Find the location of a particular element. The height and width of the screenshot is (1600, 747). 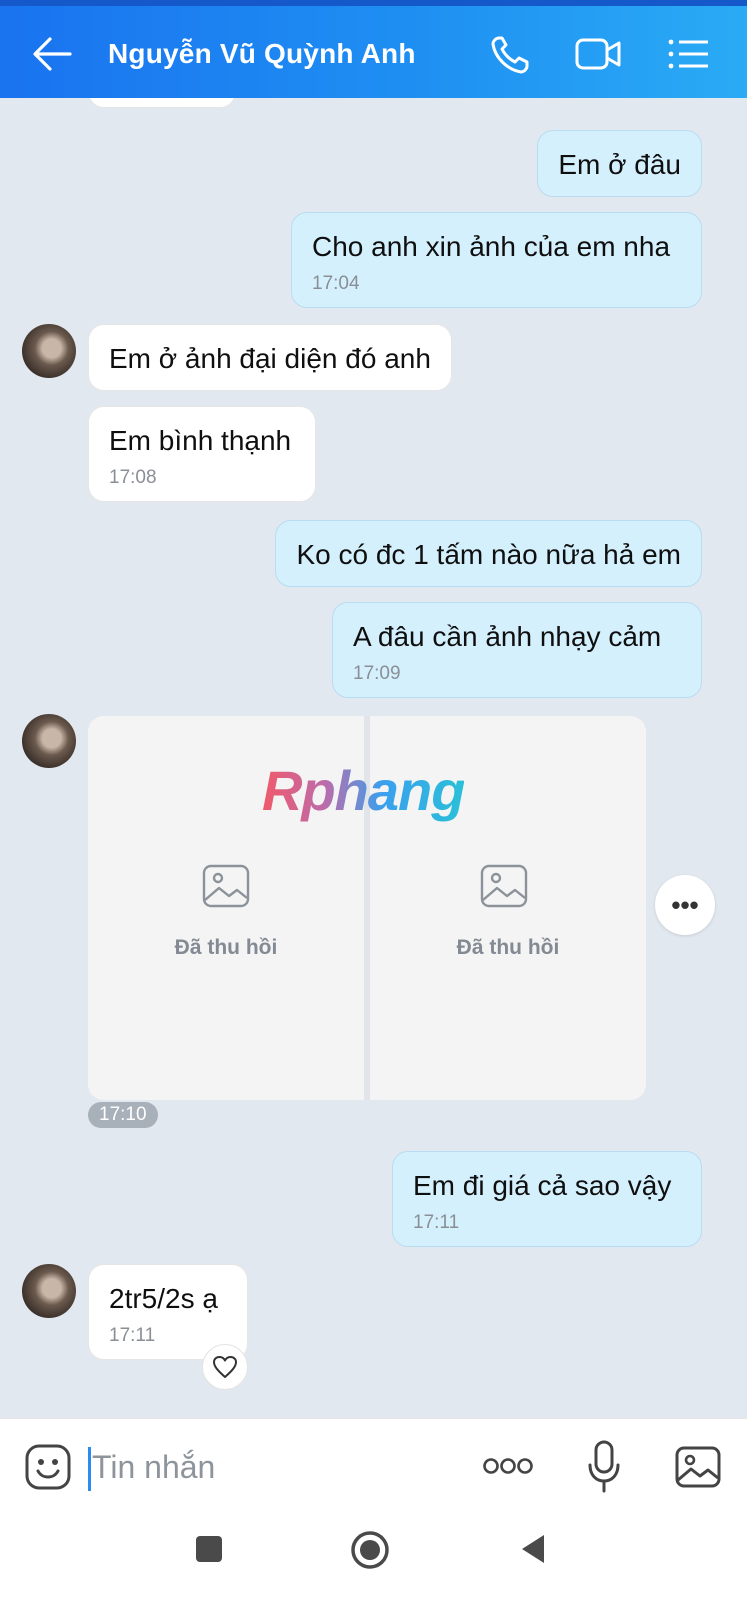

message-input: Tin nhắn is located at coordinates (153, 1467).